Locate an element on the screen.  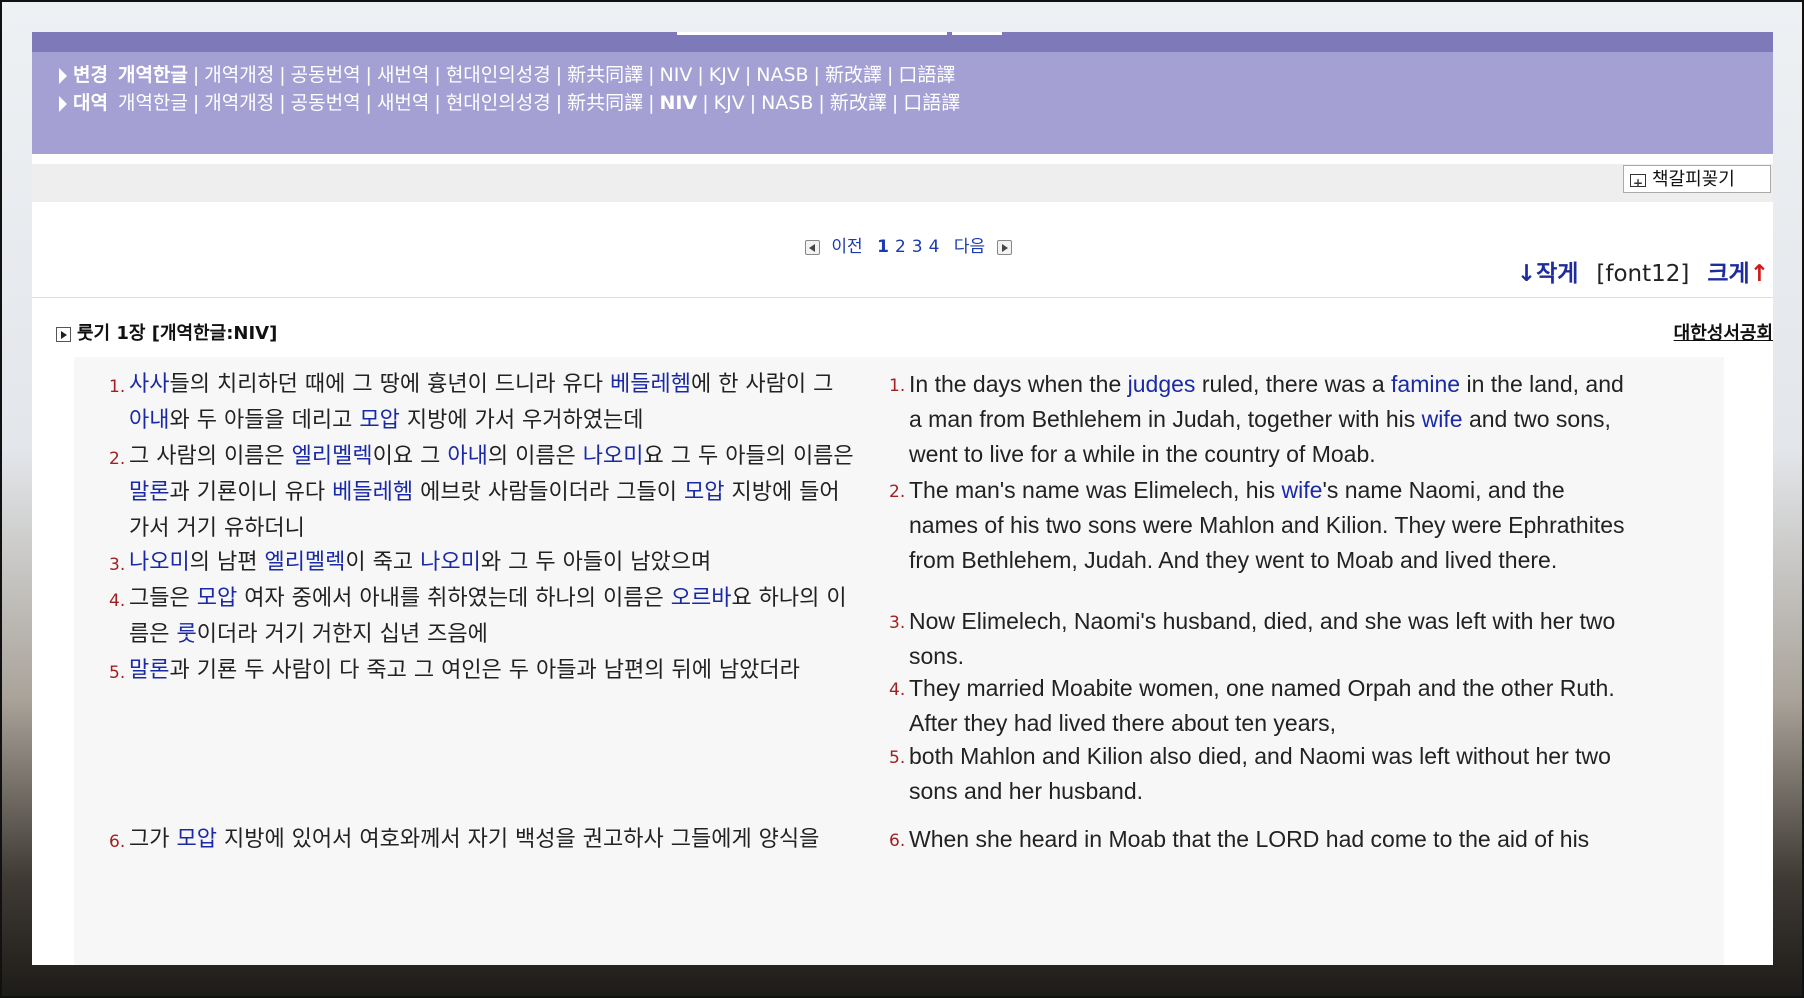
keyword-link: famine is located at coordinates (1425, 384).